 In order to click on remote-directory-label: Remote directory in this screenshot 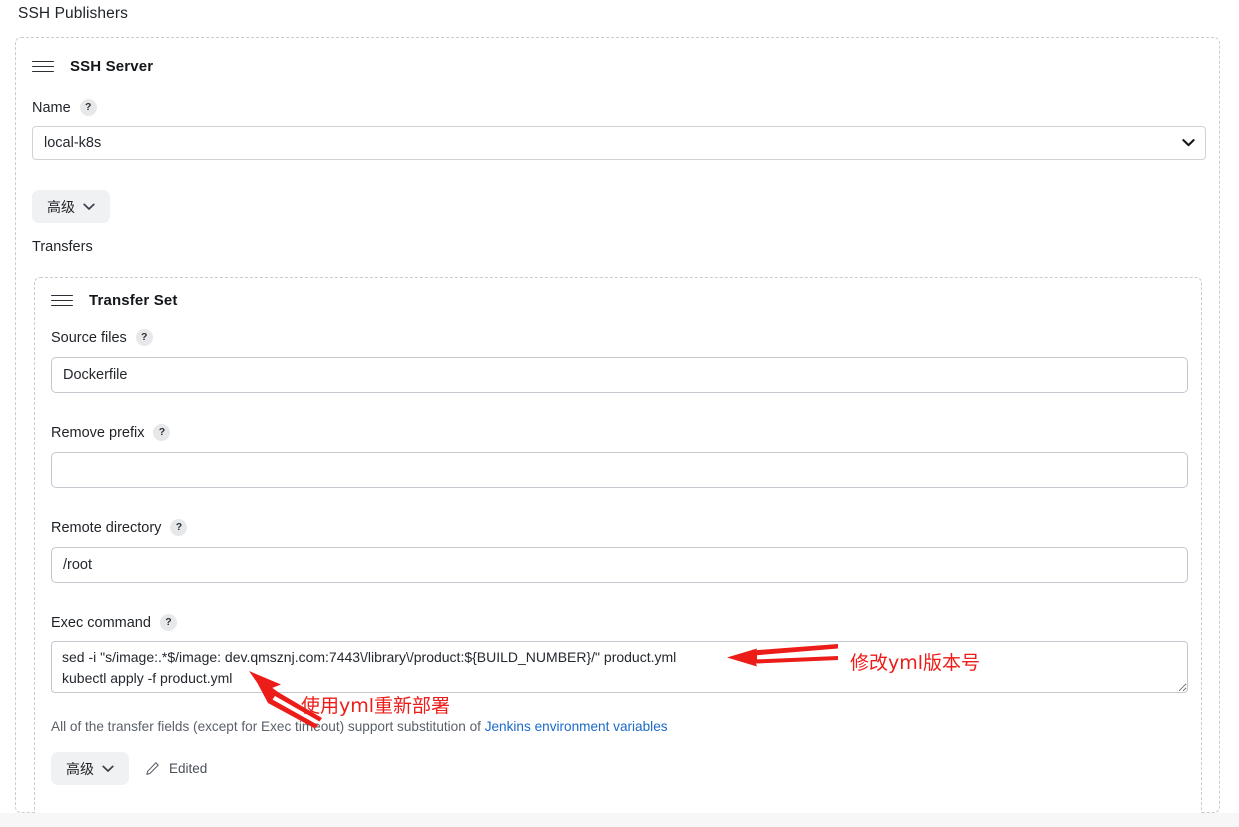, I will do `click(106, 527)`.